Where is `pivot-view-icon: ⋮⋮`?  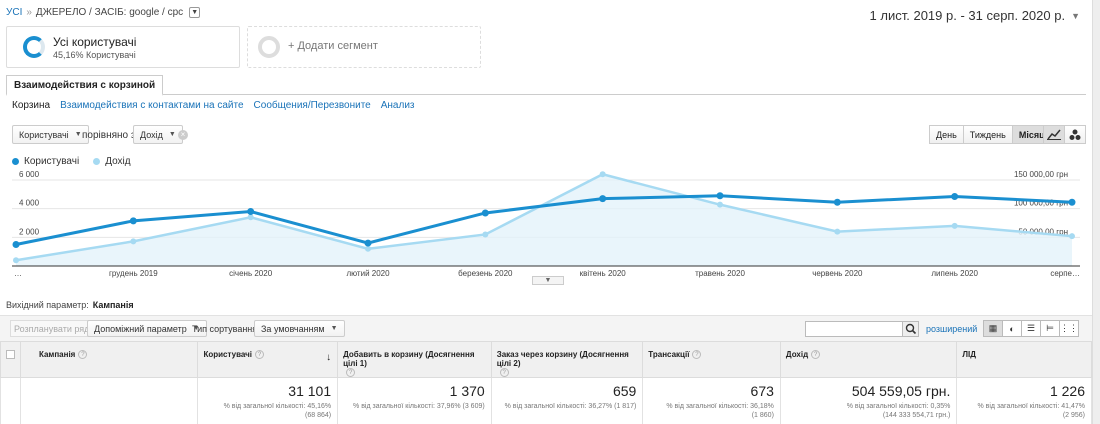 pivot-view-icon: ⋮⋮ is located at coordinates (1069, 328).